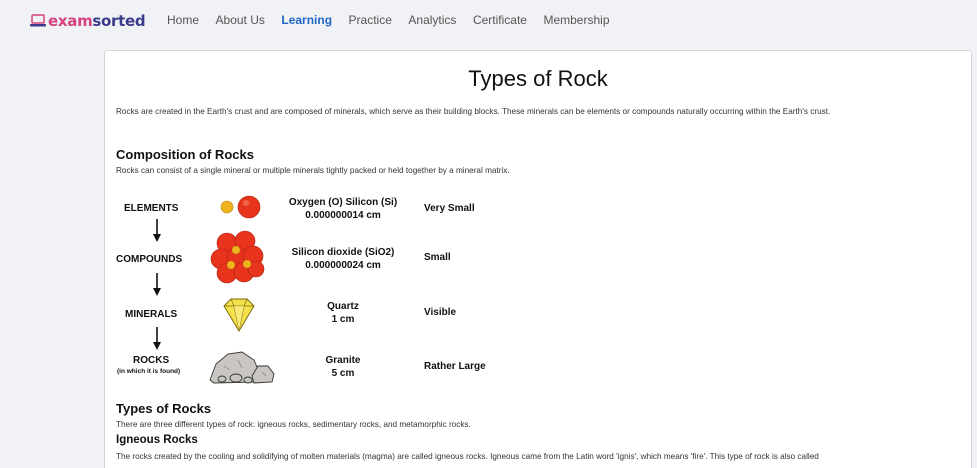 This screenshot has width=977, height=468. Describe the element at coordinates (239, 315) in the screenshot. I see `crystal-icon` at that location.